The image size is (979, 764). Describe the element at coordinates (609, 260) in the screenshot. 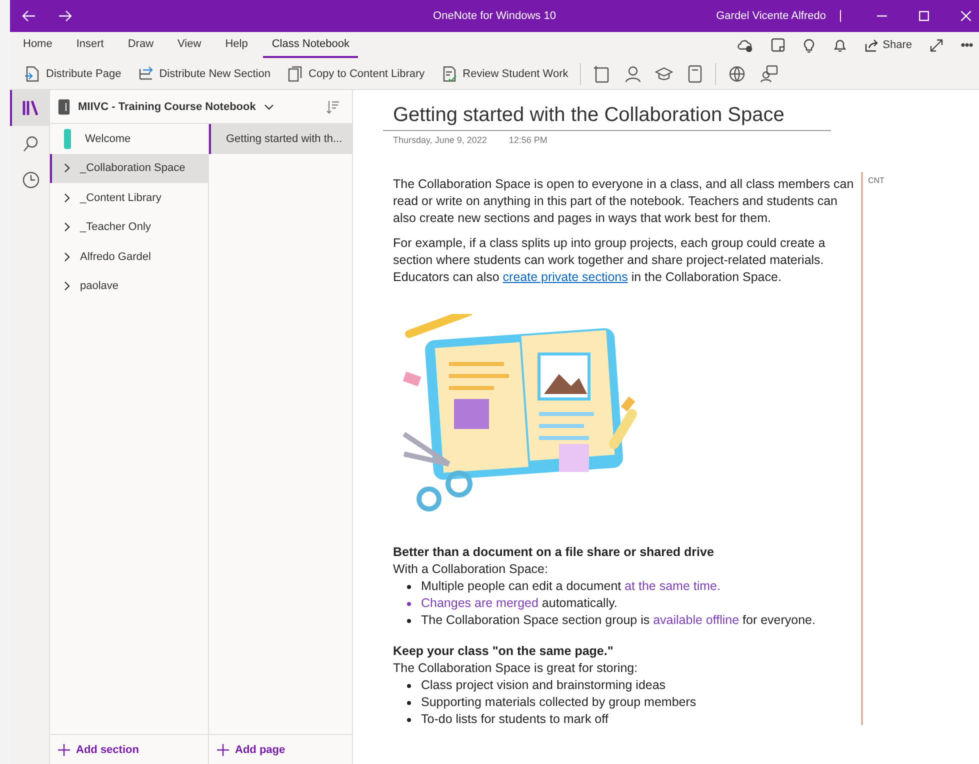

I see `paragraph: For example, if a class splits up into group projects, each group could create a section where students can work together and share project-related materials. Educators can also create private sections in the Collaboration Space.` at that location.